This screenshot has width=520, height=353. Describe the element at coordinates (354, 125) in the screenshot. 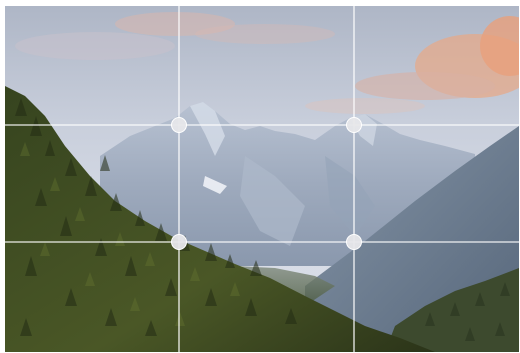

I see `intersection-handle-top-right` at that location.